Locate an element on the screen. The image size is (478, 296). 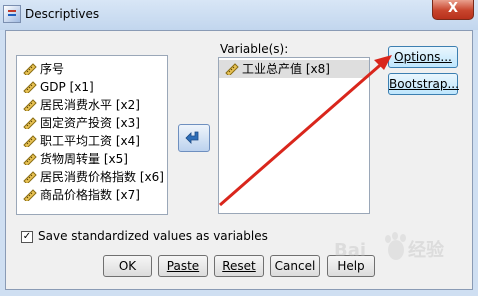
reset-button: Reset is located at coordinates (239, 266).